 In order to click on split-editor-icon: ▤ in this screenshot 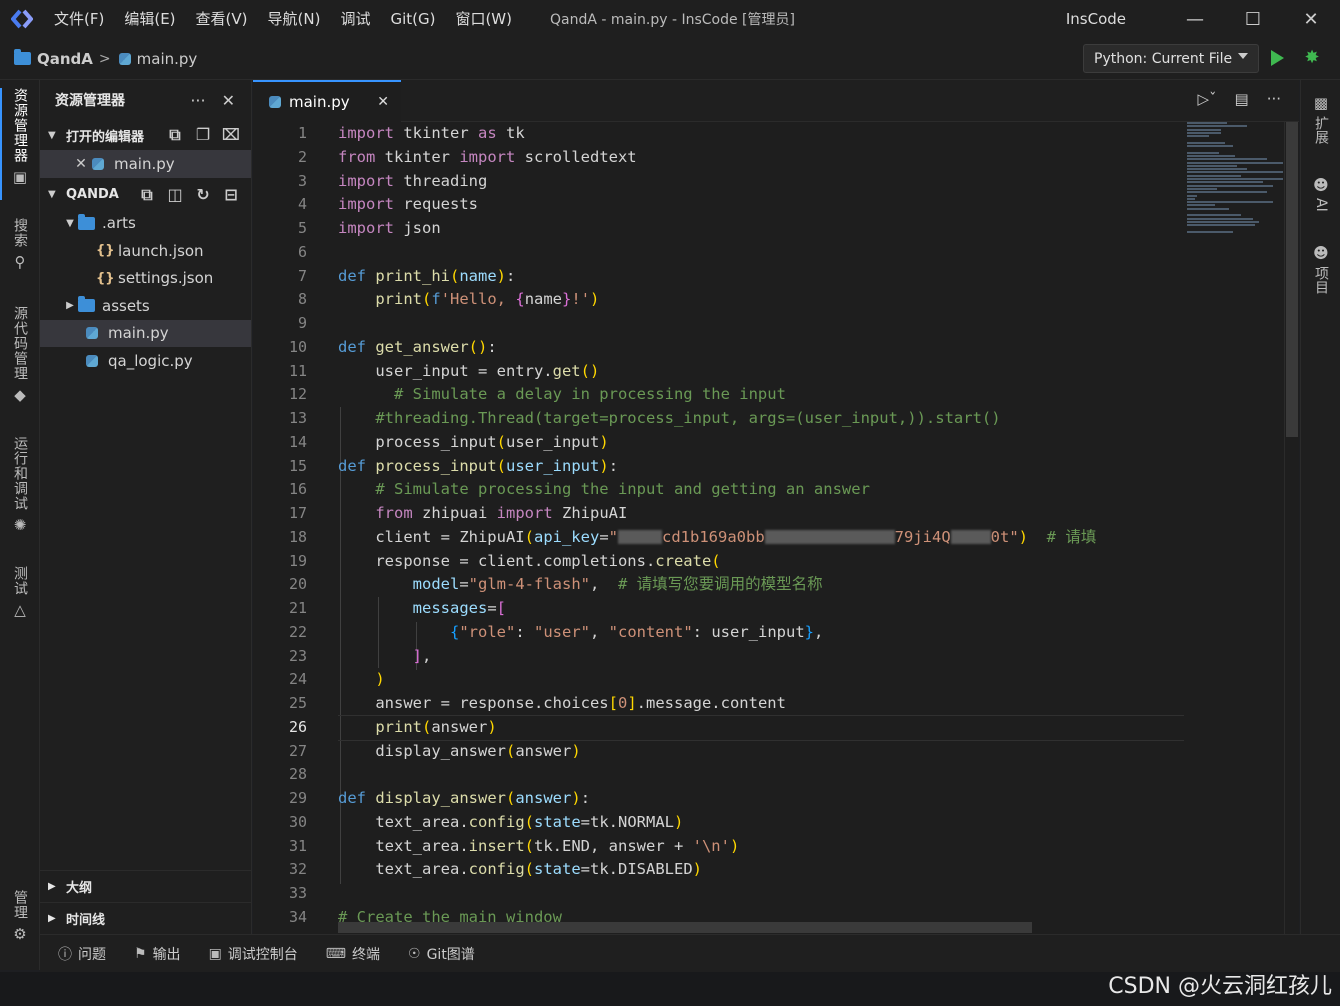, I will do `click(1242, 99)`.